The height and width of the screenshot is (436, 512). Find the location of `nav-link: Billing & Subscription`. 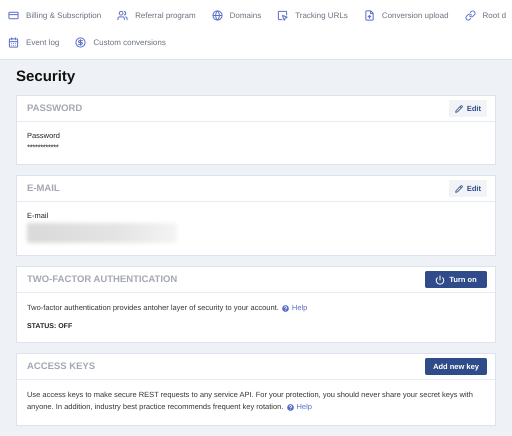

nav-link: Billing & Subscription is located at coordinates (55, 15).